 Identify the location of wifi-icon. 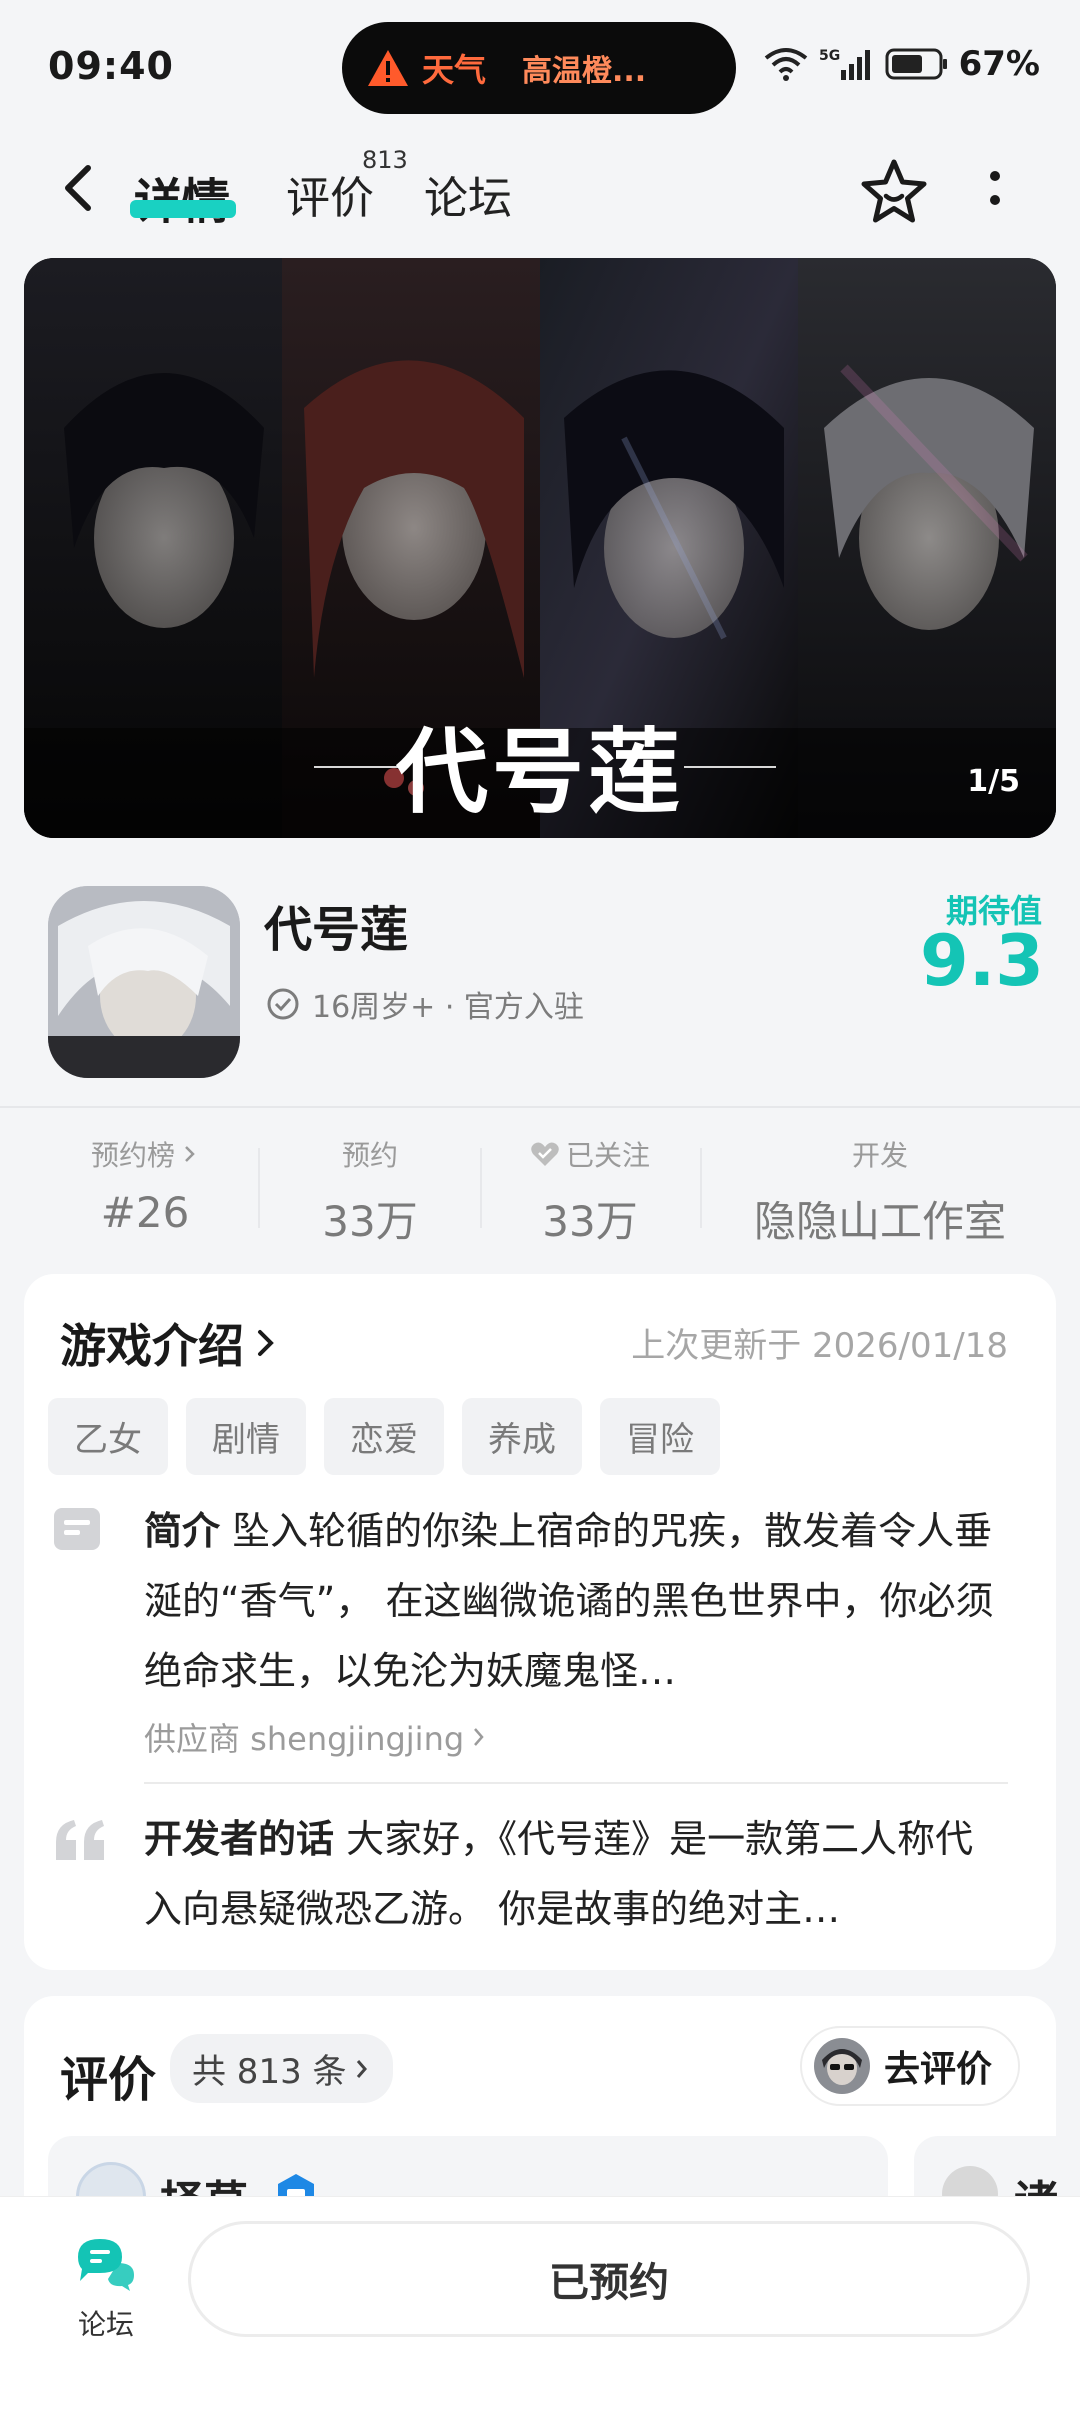
(785, 64).